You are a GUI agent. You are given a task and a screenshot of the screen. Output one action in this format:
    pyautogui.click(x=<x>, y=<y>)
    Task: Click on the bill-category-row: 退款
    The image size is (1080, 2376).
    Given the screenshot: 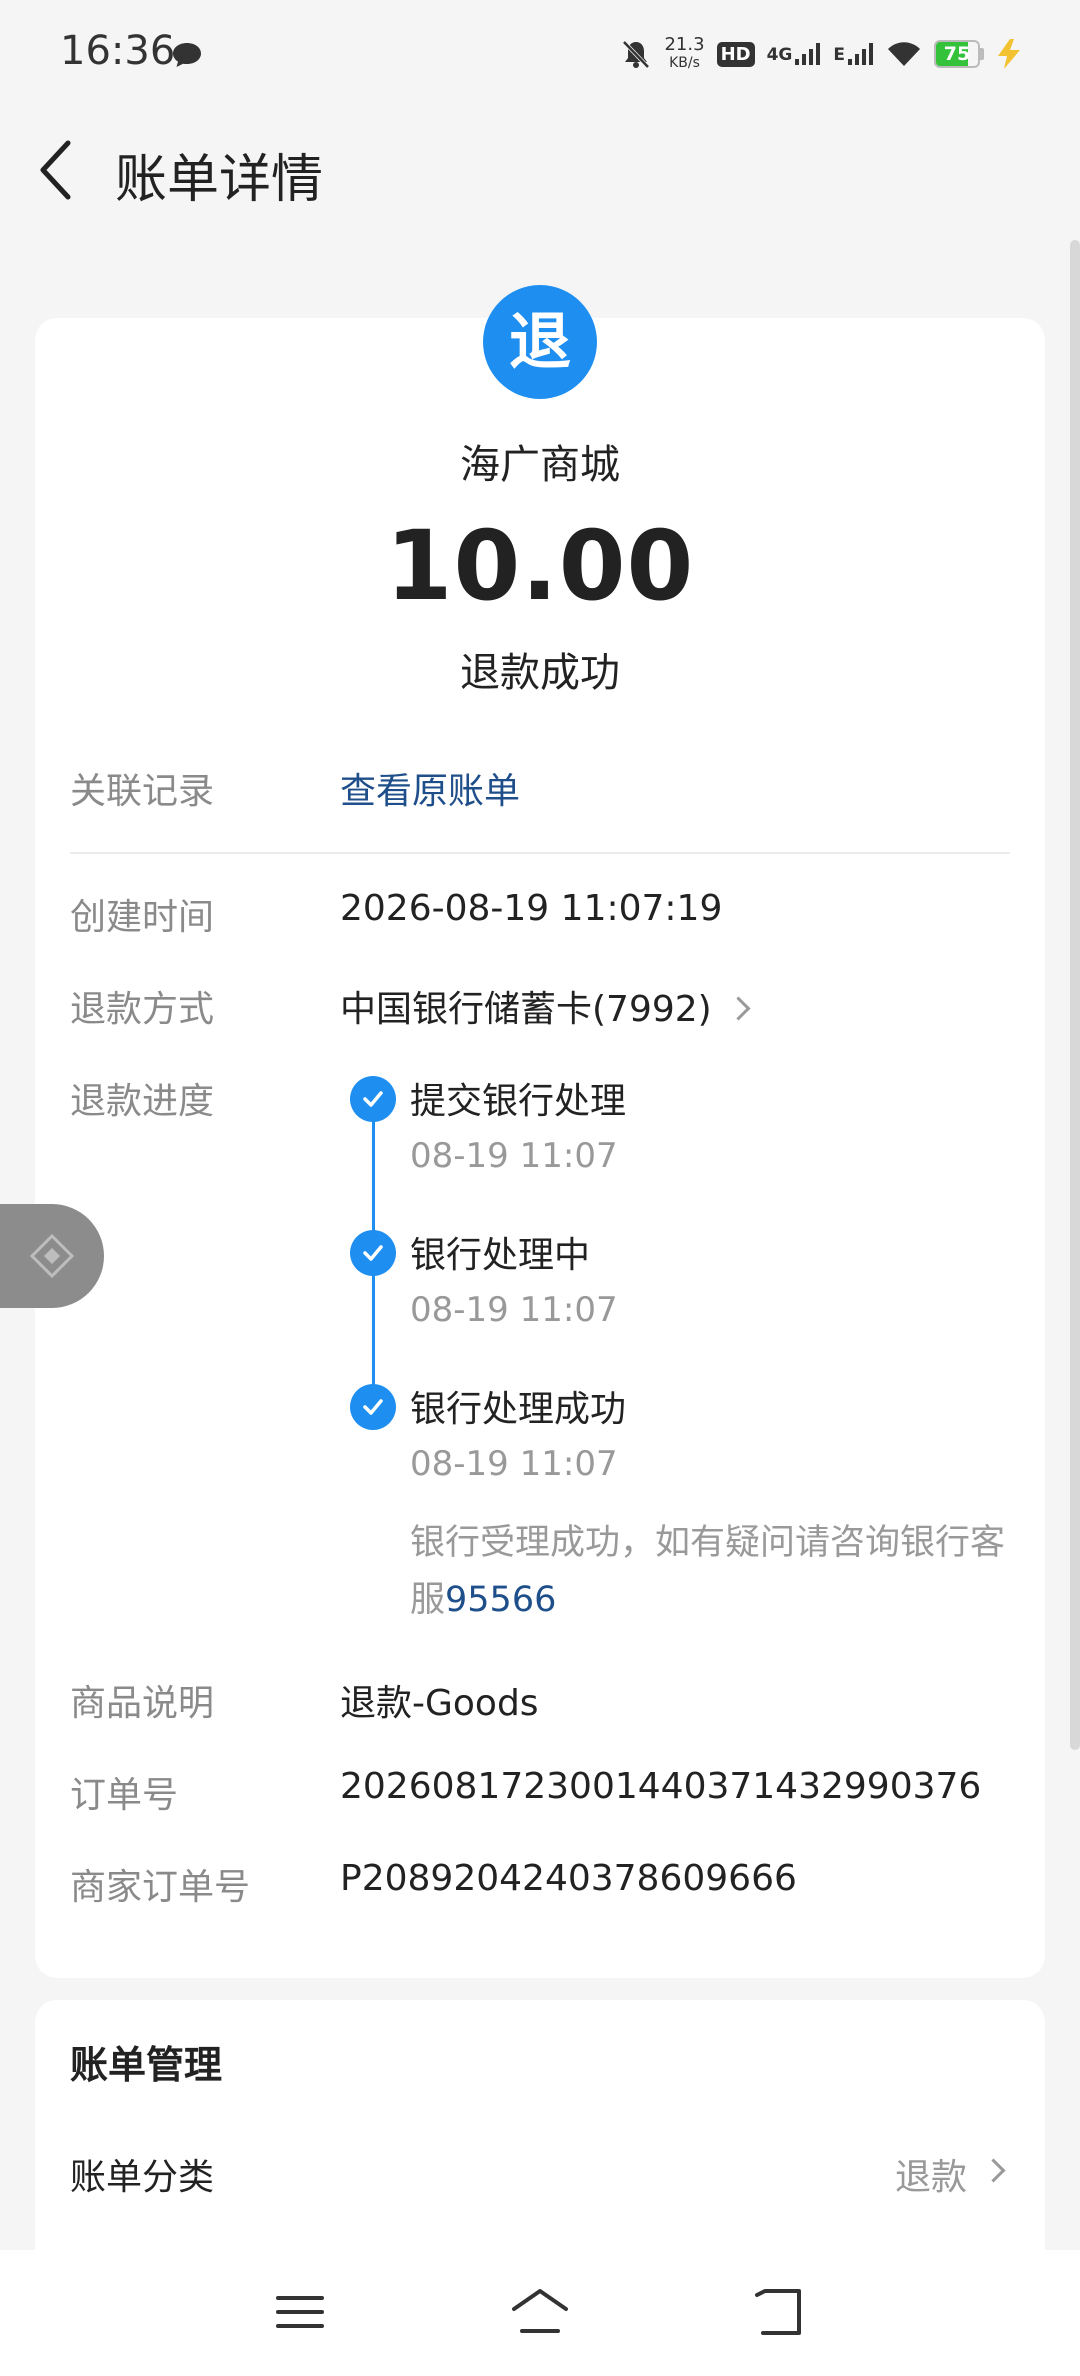 What is the action you would take?
    pyautogui.click(x=950, y=2174)
    